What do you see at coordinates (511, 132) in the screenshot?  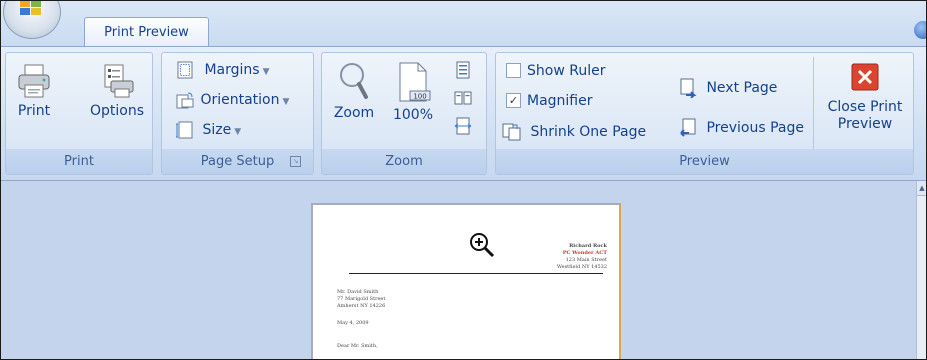 I see `shrink-page-icon` at bounding box center [511, 132].